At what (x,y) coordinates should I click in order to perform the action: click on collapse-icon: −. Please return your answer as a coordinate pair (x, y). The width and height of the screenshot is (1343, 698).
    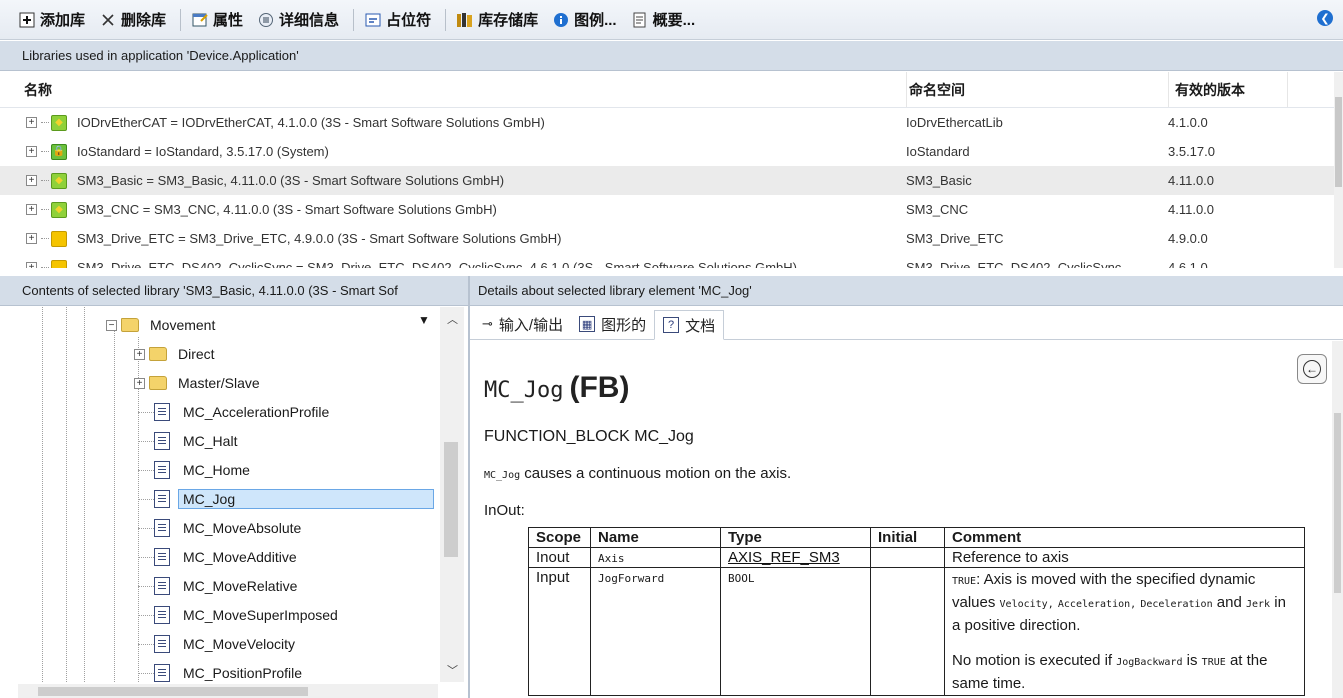
    Looking at the image, I should click on (111, 325).